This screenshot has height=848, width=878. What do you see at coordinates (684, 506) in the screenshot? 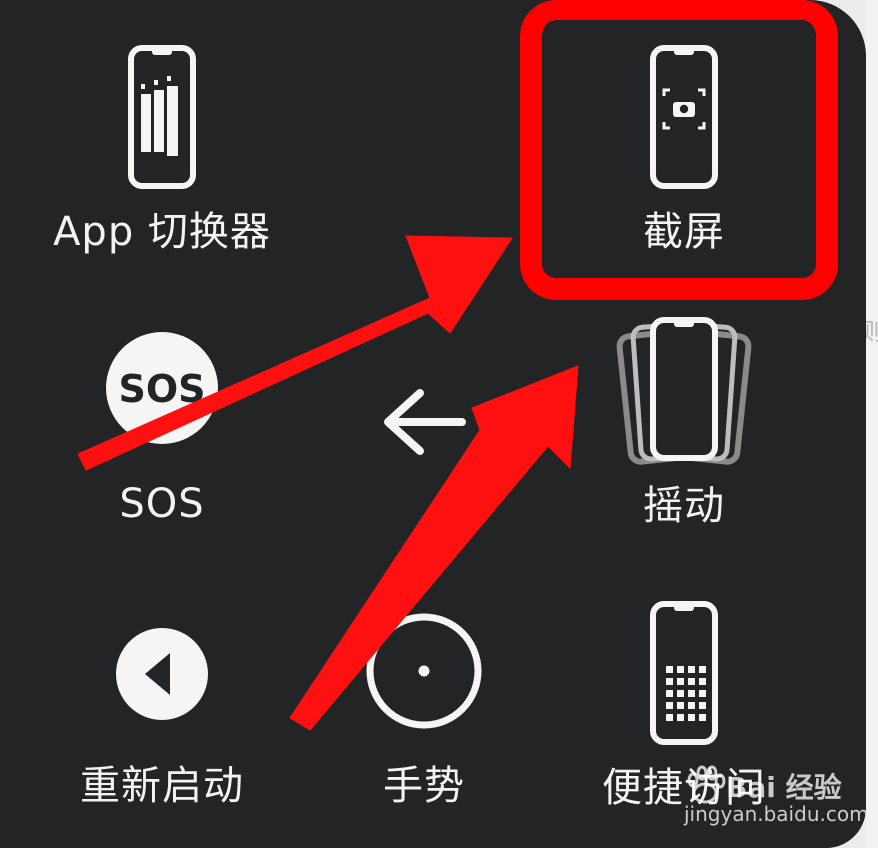
I see `menu-item-shake-label: 摇动` at bounding box center [684, 506].